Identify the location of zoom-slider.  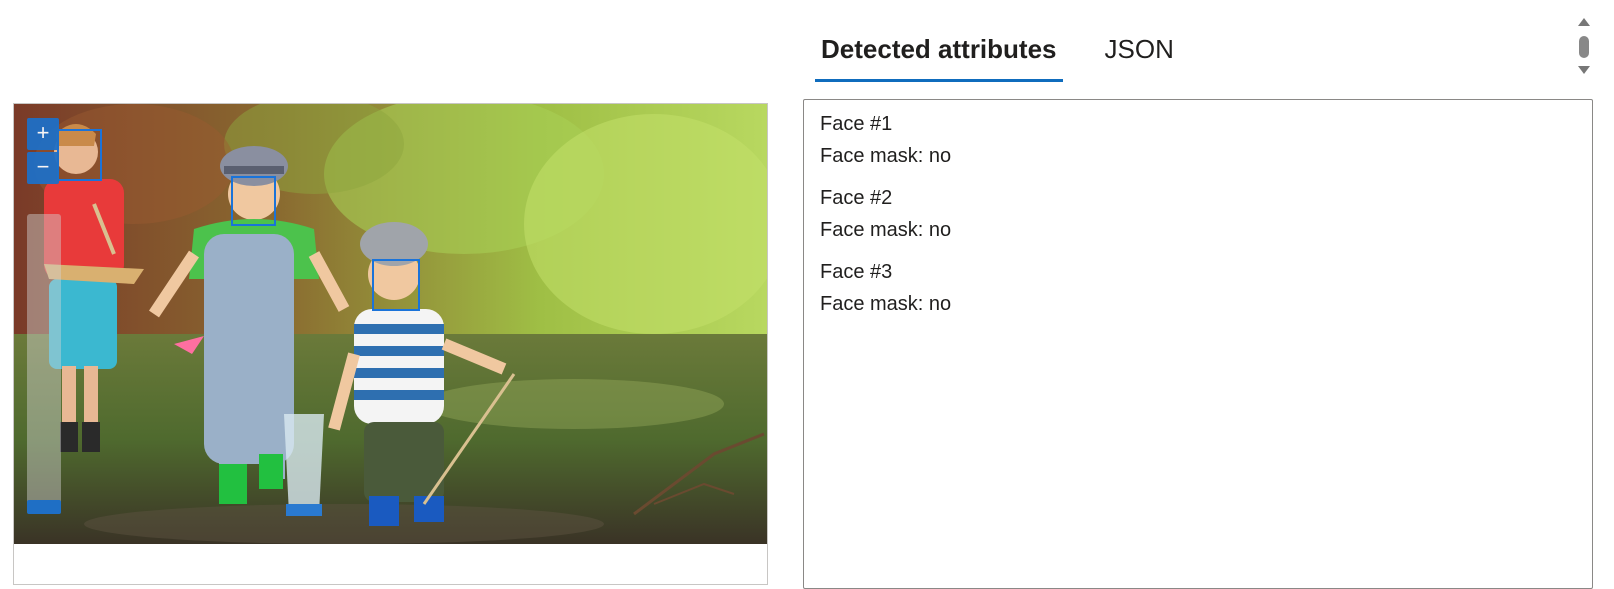
(44, 364).